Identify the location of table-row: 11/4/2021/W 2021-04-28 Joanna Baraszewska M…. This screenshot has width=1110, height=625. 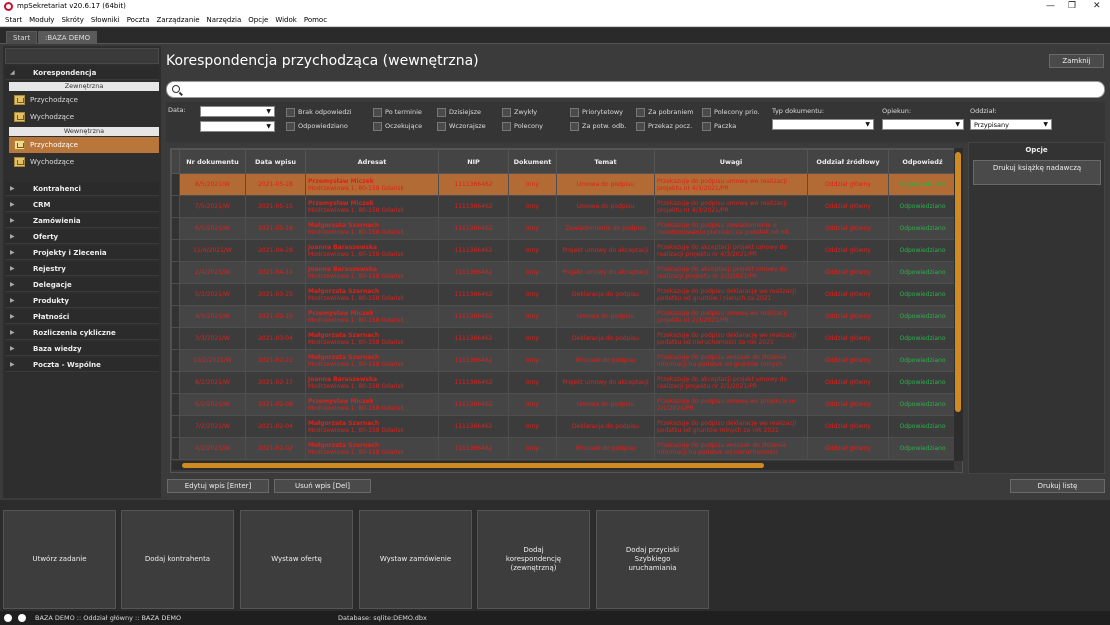
(564, 250).